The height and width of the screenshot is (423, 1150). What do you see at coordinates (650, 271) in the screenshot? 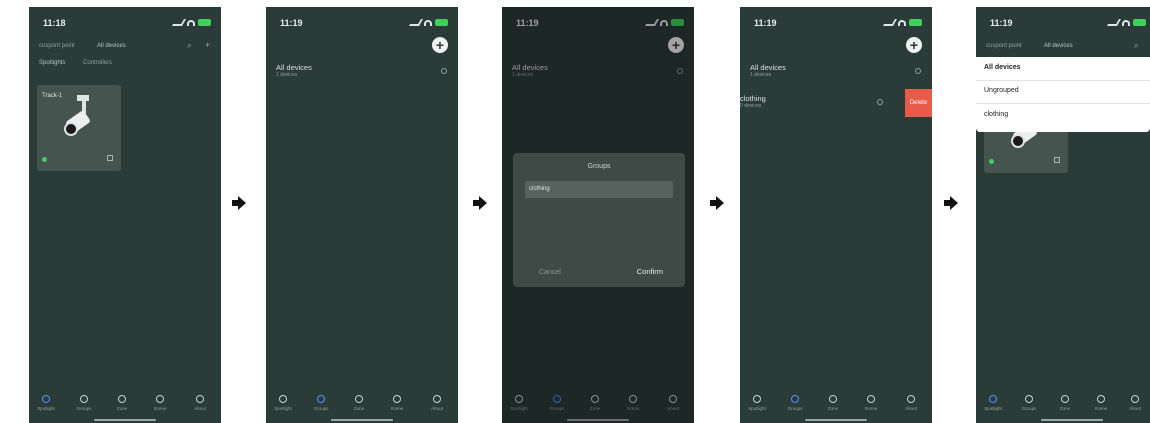
I see `confirm-button: Confirm` at bounding box center [650, 271].